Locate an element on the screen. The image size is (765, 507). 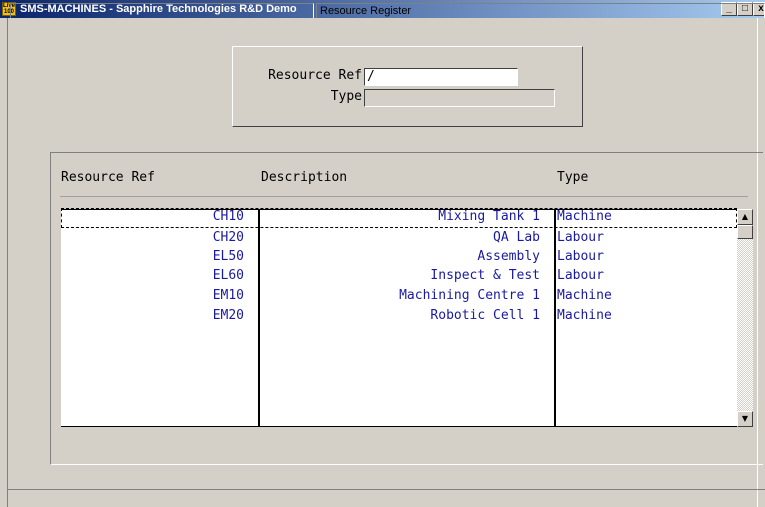
search-panel is located at coordinates (407, 86).